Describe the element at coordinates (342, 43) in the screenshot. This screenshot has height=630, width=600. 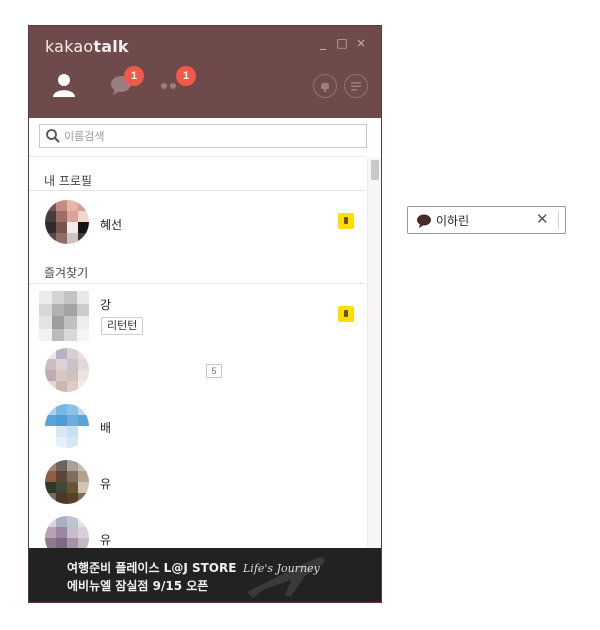
I see `maximize-button: □` at that location.